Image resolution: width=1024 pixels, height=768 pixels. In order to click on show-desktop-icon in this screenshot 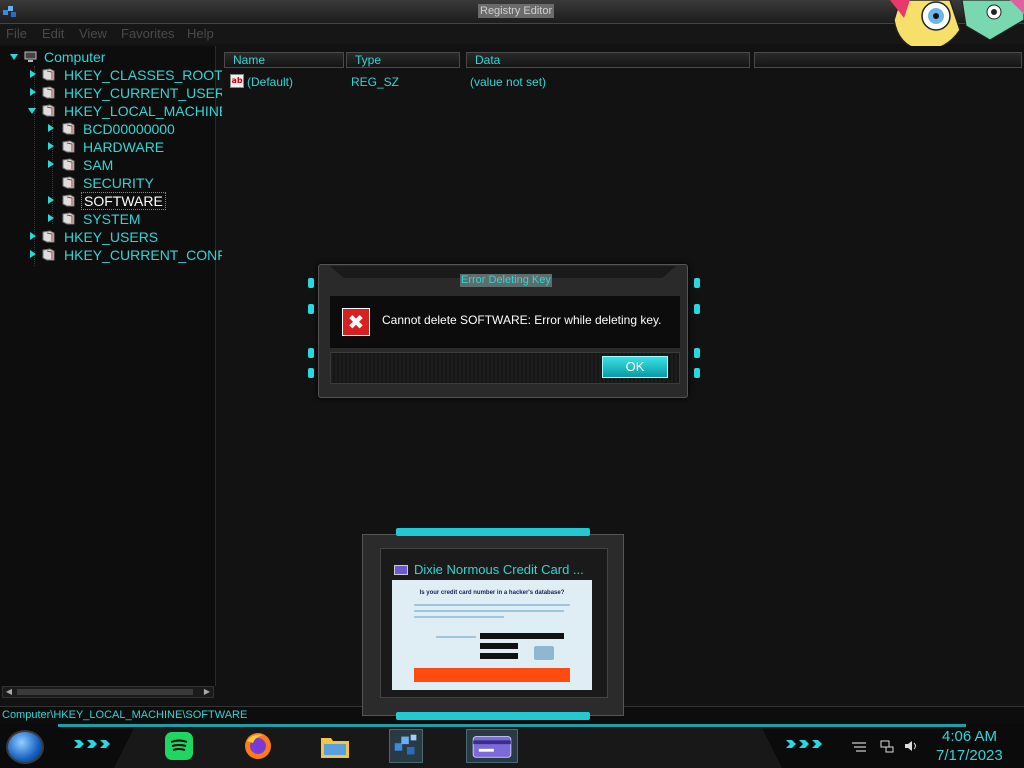, I will do `click(859, 746)`.